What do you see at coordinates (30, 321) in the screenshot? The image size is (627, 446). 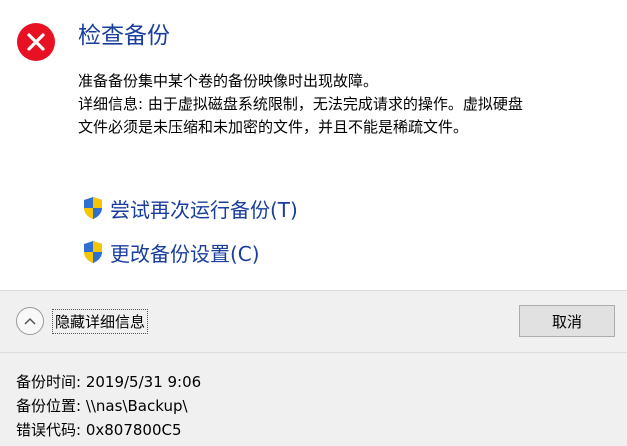 I see `chevron-up-icon` at bounding box center [30, 321].